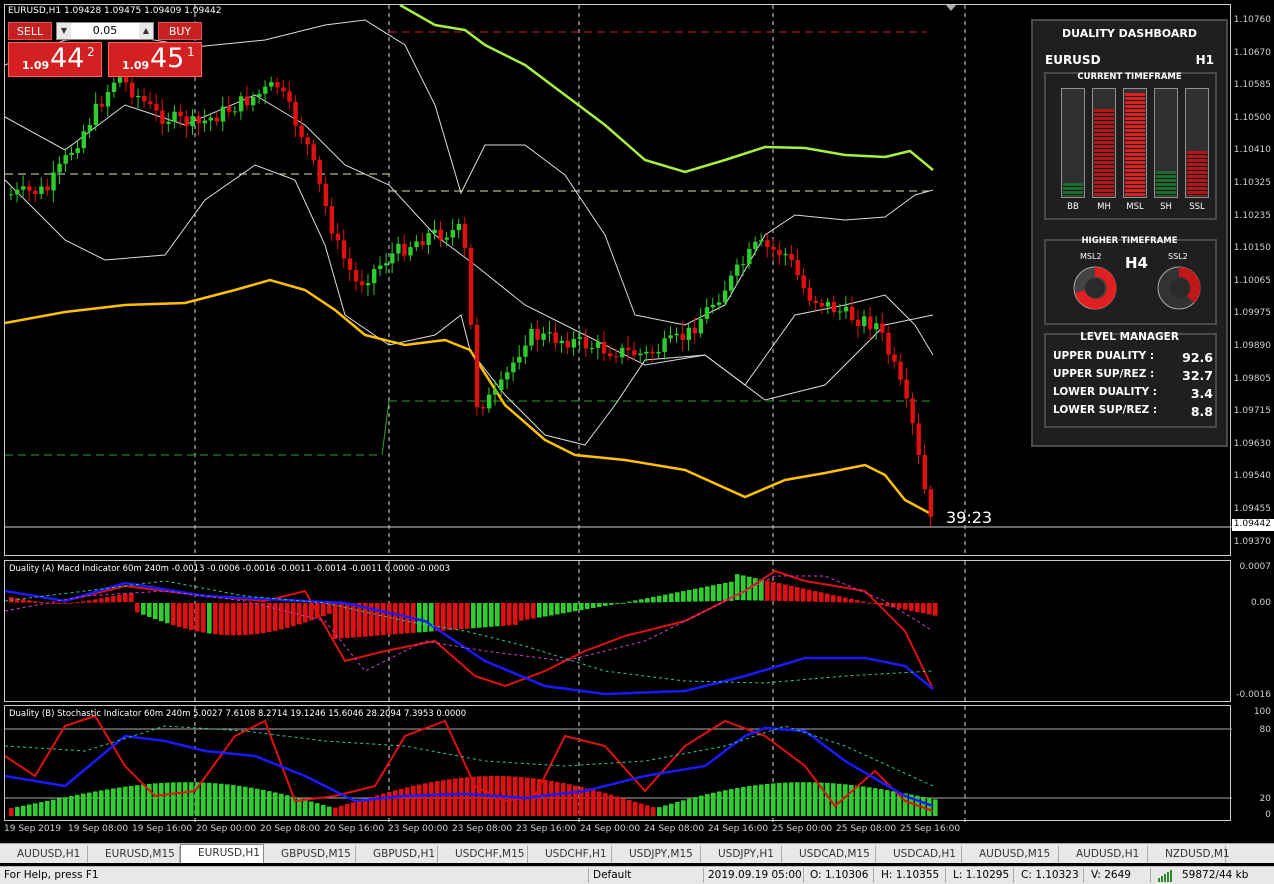  Describe the element at coordinates (191, 52) in the screenshot. I see `ask-price-fraction: 1` at that location.